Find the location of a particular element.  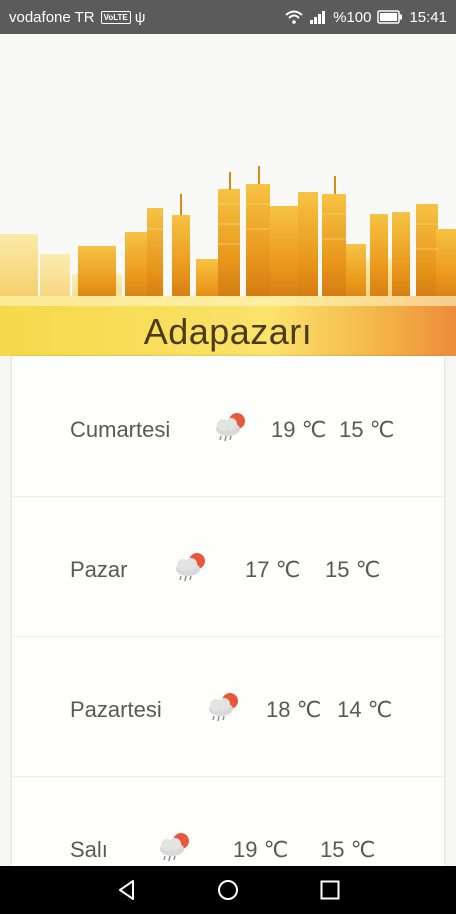

battery-icon is located at coordinates (390, 17).